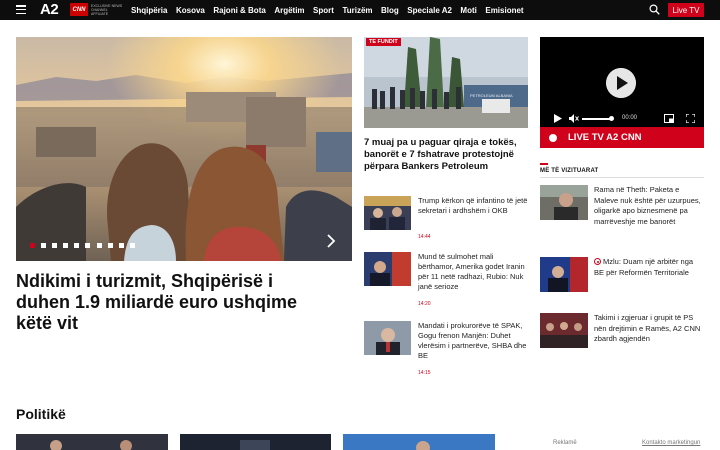 Image resolution: width=720 pixels, height=450 pixels. I want to click on contact-marketing-link: Kontakto marketingun, so click(671, 443).